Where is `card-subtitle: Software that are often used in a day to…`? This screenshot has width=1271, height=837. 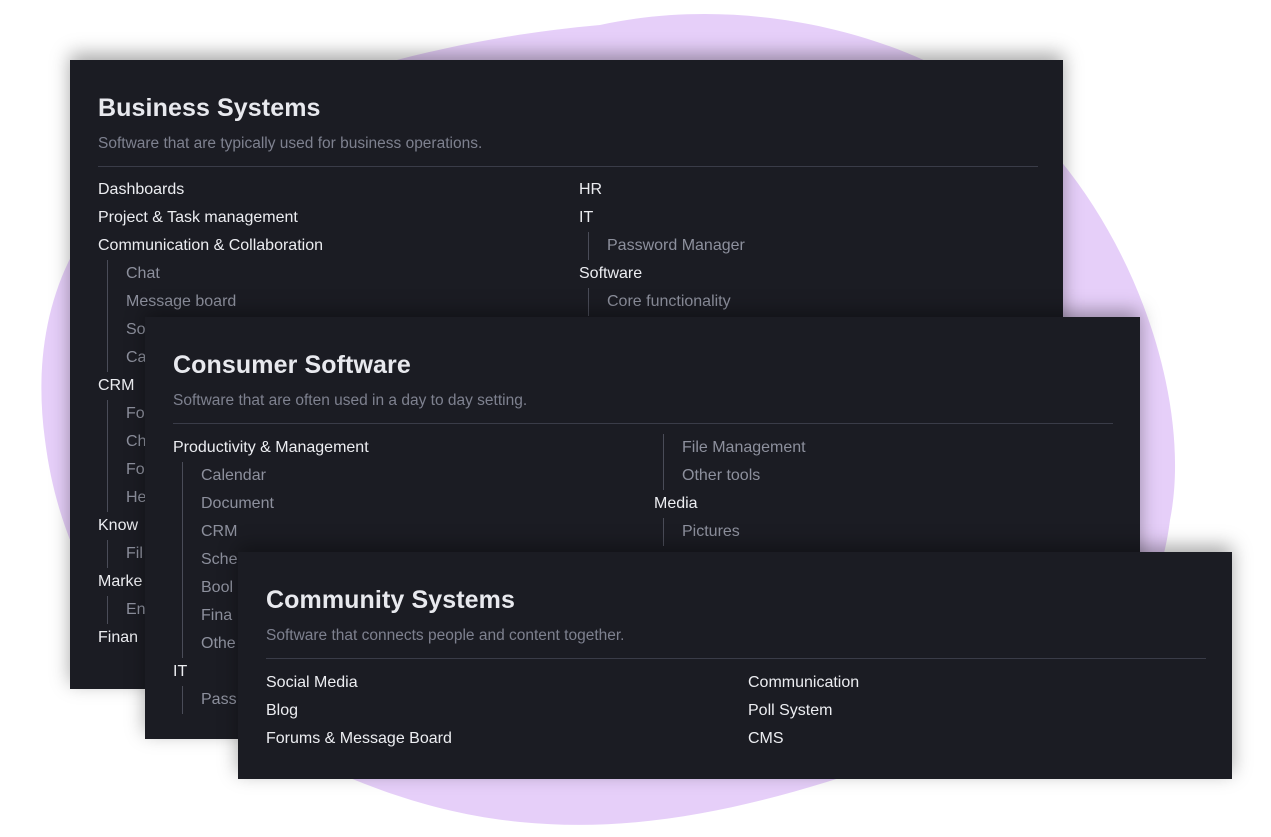
card-subtitle: Software that are often used in a day to… is located at coordinates (350, 400).